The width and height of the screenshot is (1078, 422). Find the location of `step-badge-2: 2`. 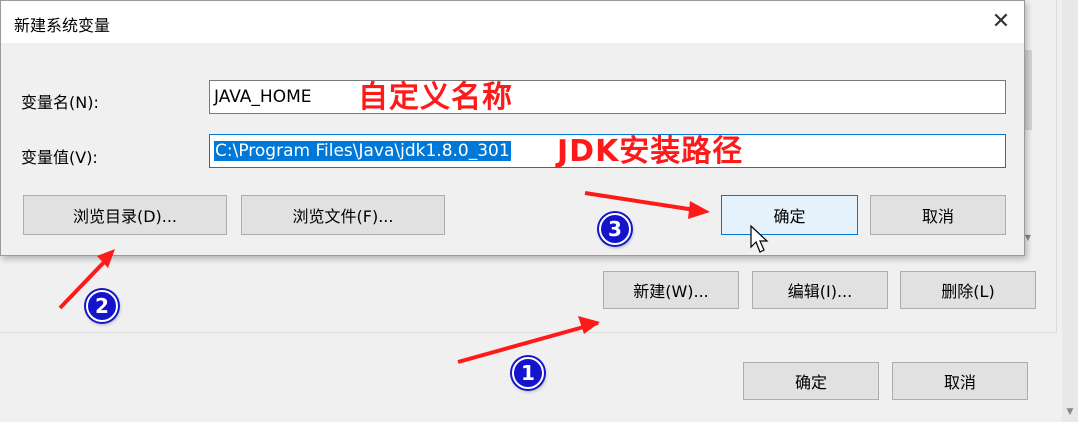

step-badge-2: 2 is located at coordinates (102, 306).